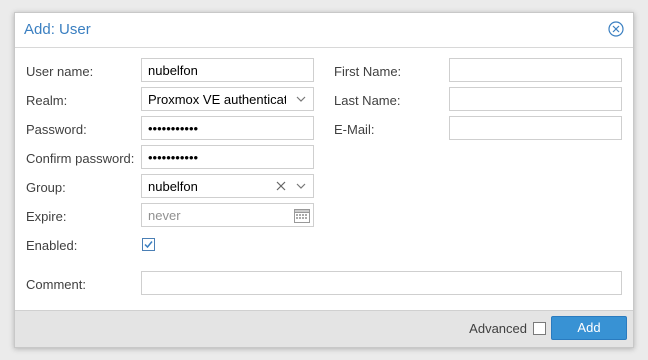 The width and height of the screenshot is (648, 360). What do you see at coordinates (227, 186) in the screenshot?
I see `group-select: nubelfon` at bounding box center [227, 186].